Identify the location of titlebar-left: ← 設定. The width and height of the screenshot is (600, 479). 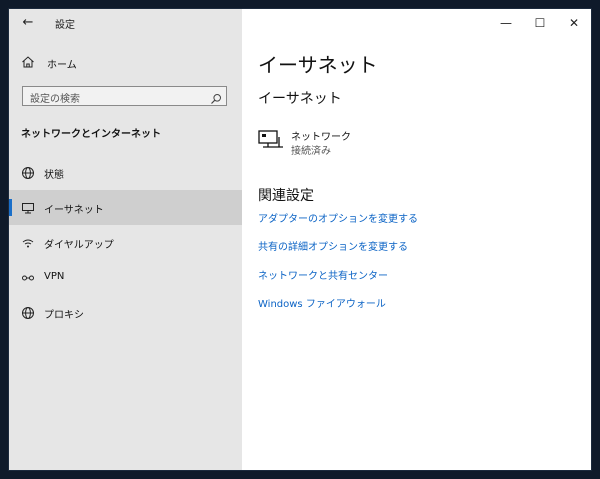
(125, 23).